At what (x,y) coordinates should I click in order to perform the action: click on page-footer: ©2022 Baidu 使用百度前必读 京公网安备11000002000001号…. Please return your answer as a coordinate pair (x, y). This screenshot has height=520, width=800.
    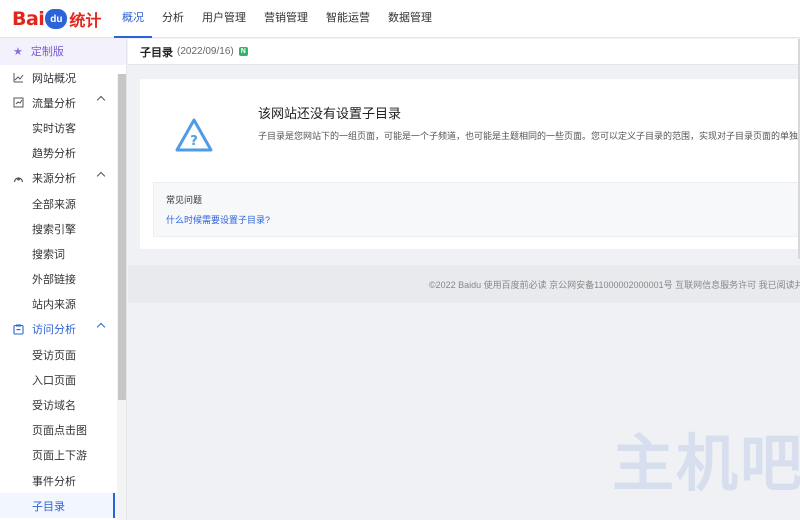
    Looking at the image, I should click on (464, 284).